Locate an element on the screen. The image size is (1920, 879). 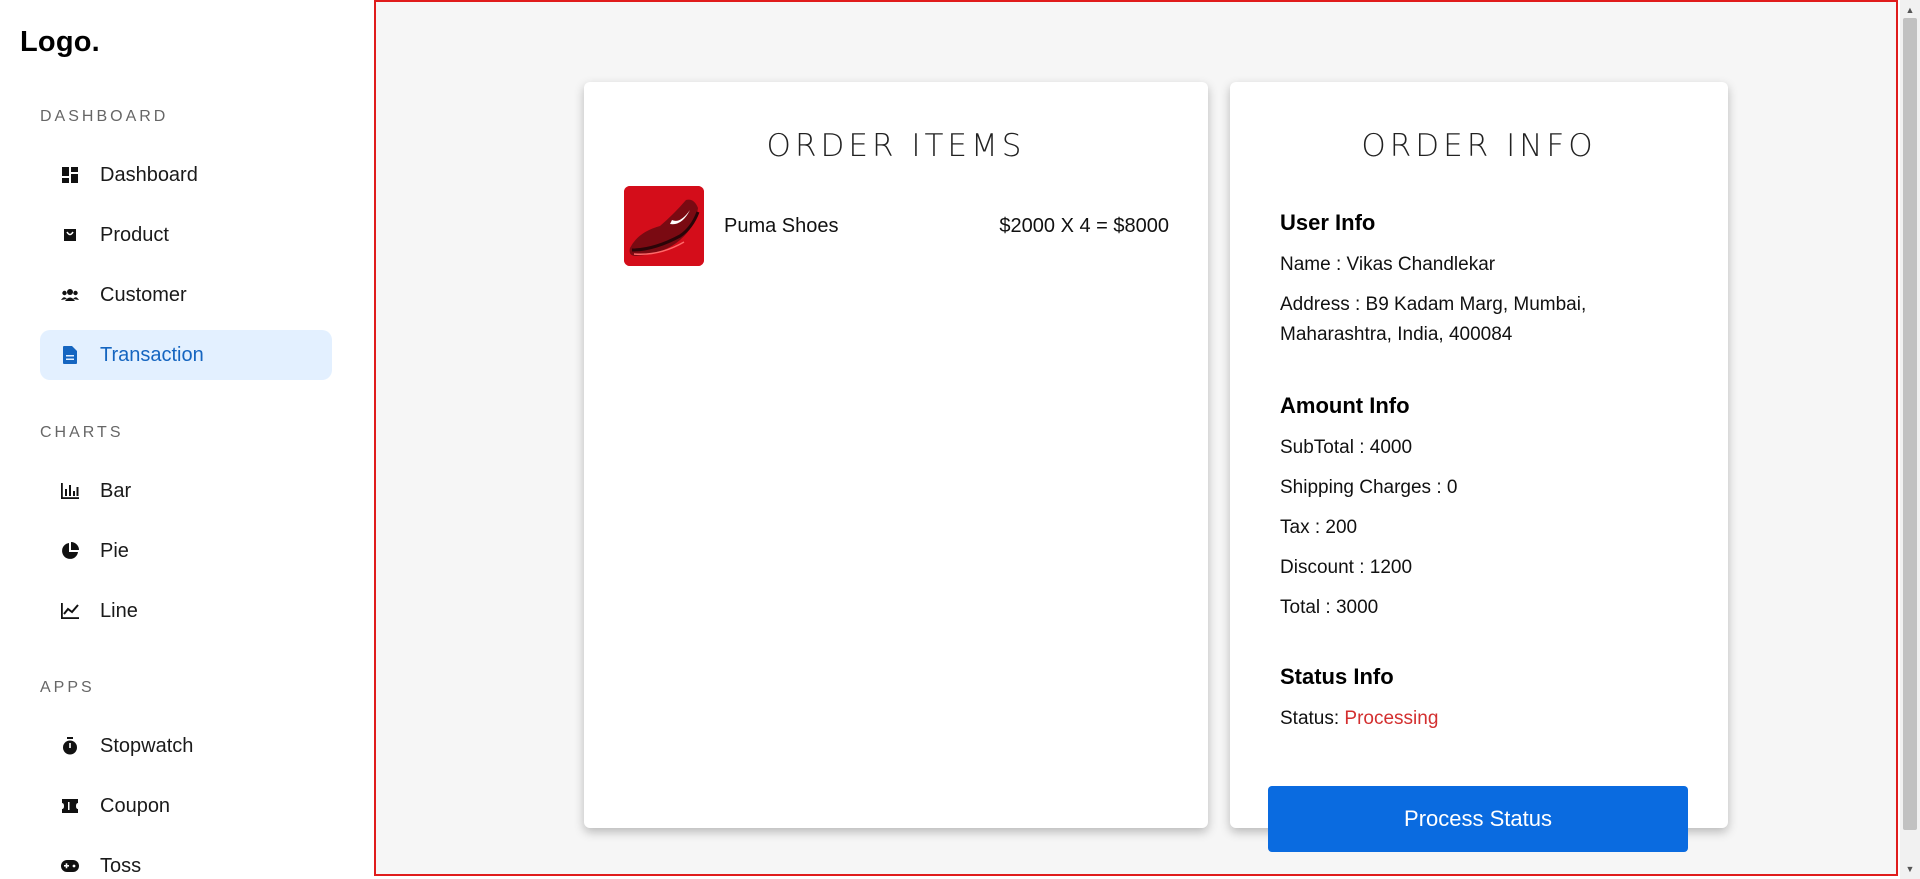
sidebar-item-dashboard: Dashboard is located at coordinates (186, 175).